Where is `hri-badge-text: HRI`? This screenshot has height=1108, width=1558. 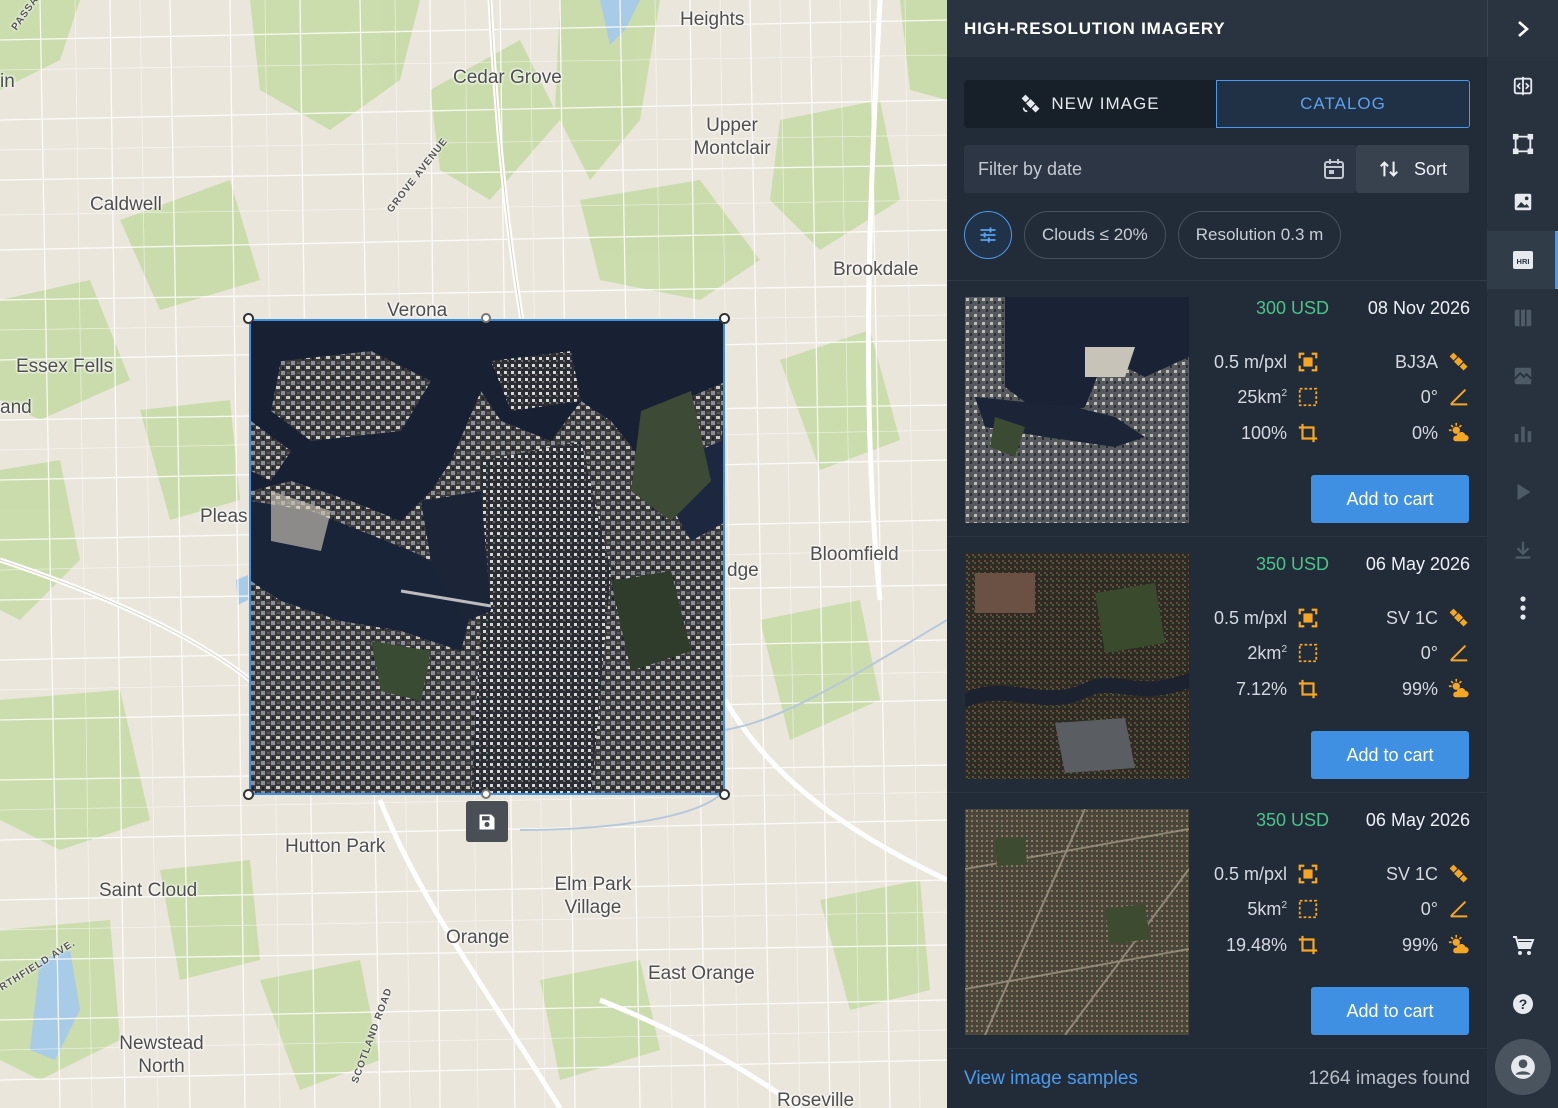 hri-badge-text: HRI is located at coordinates (1522, 261).